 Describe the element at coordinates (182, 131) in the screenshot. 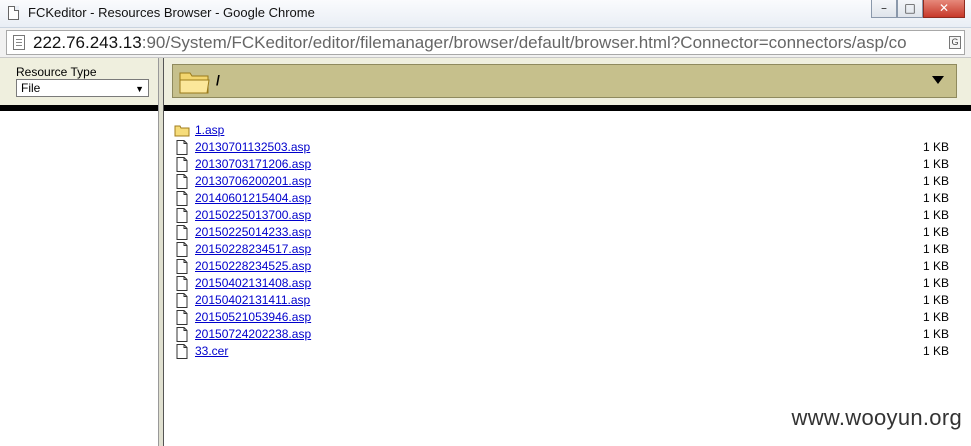

I see `folder-icon` at that location.